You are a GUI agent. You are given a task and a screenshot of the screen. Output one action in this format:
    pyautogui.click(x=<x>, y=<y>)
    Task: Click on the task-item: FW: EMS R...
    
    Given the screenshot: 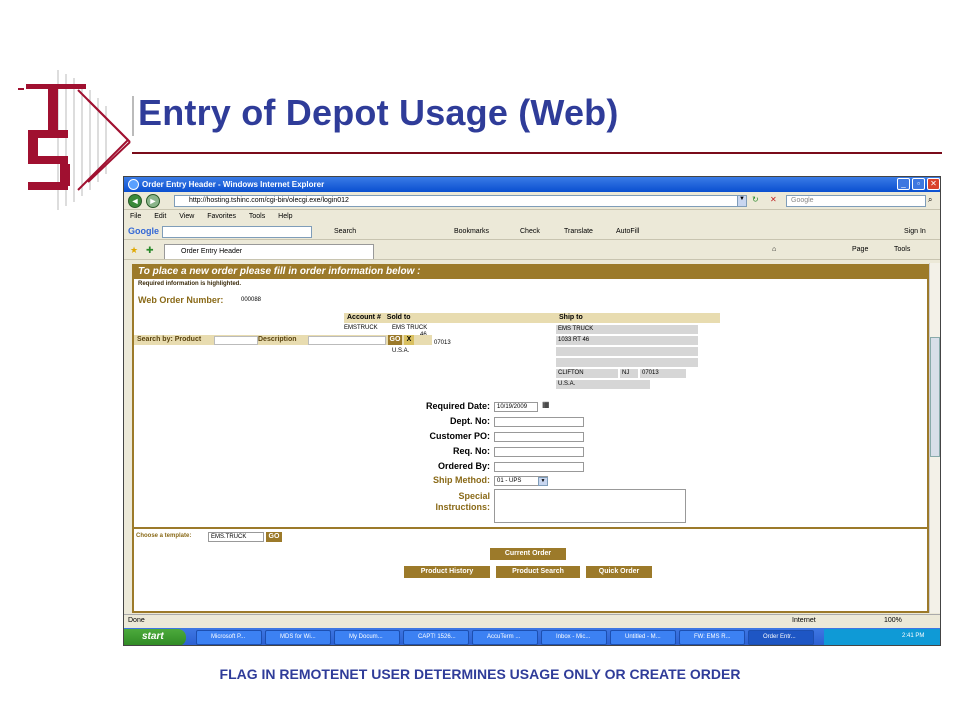 What is the action you would take?
    pyautogui.click(x=712, y=637)
    